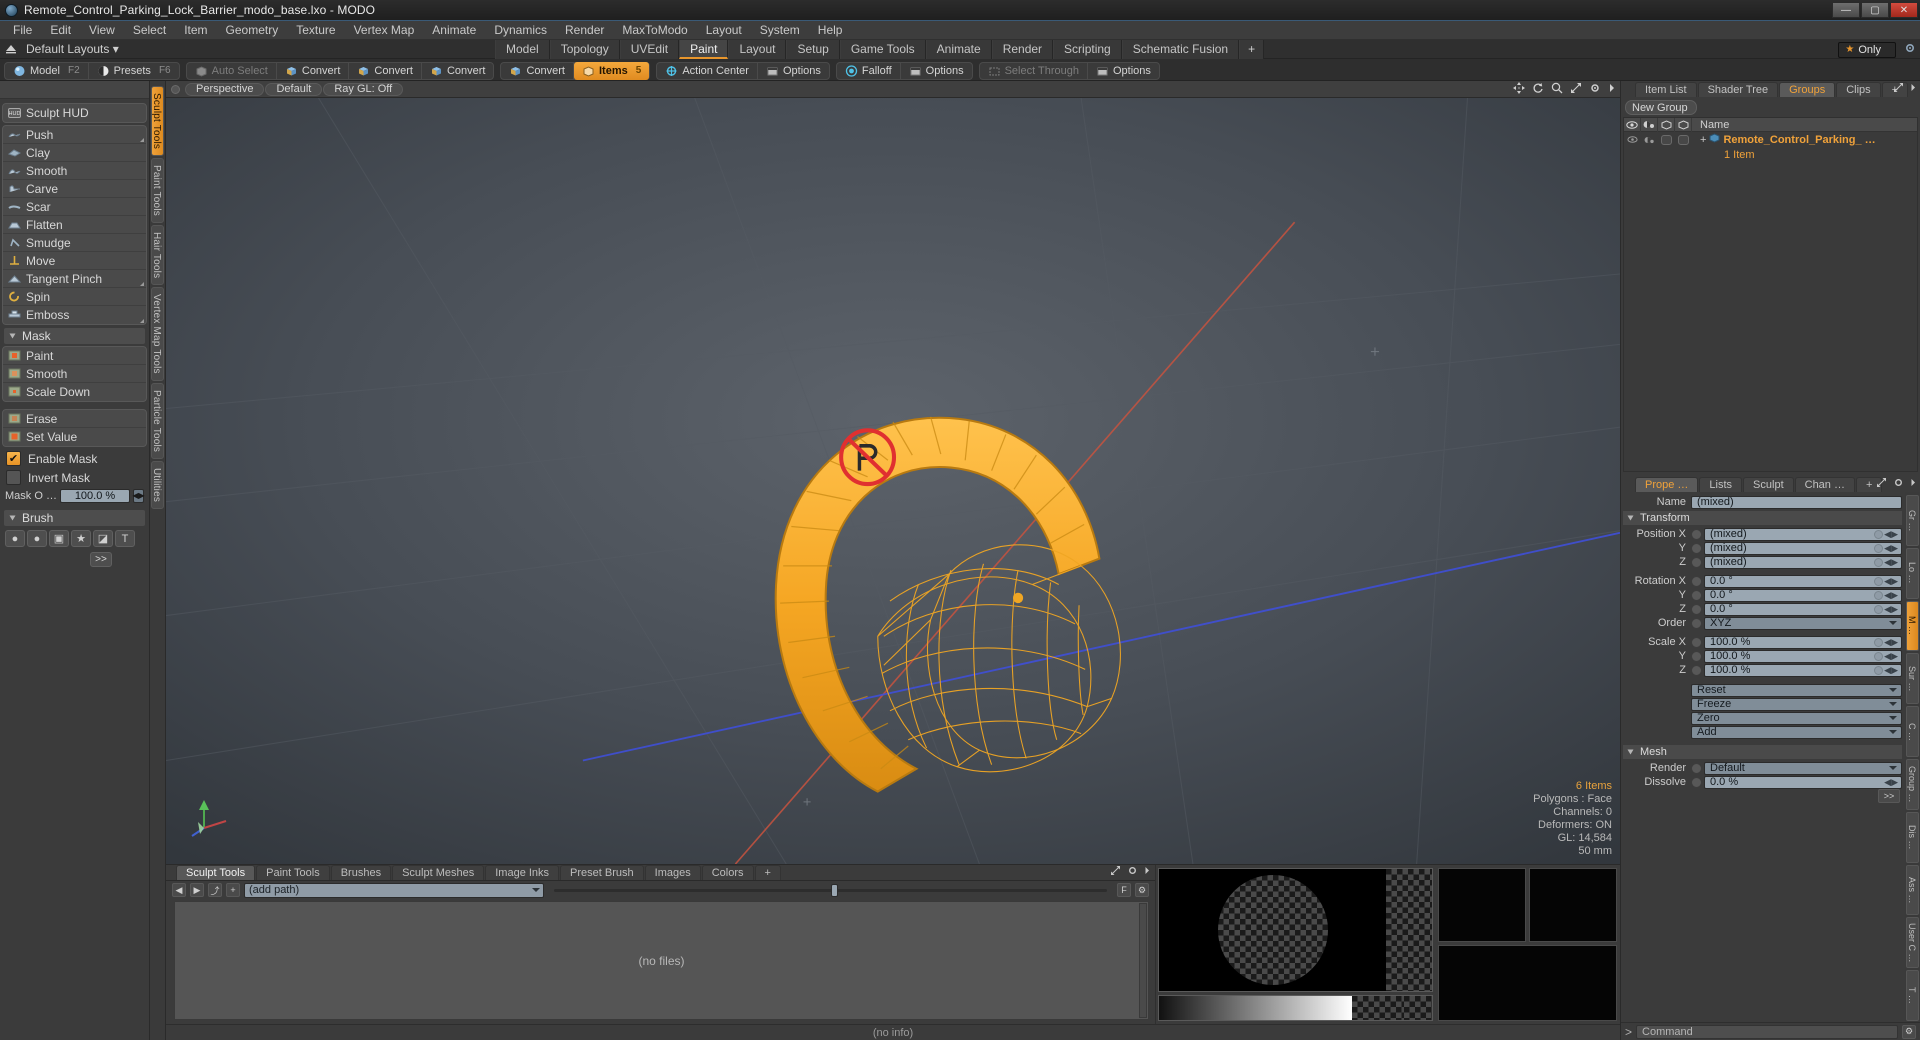 The width and height of the screenshot is (1920, 1040). Describe the element at coordinates (74, 189) in the screenshot. I see `tool-carve: Carve` at that location.